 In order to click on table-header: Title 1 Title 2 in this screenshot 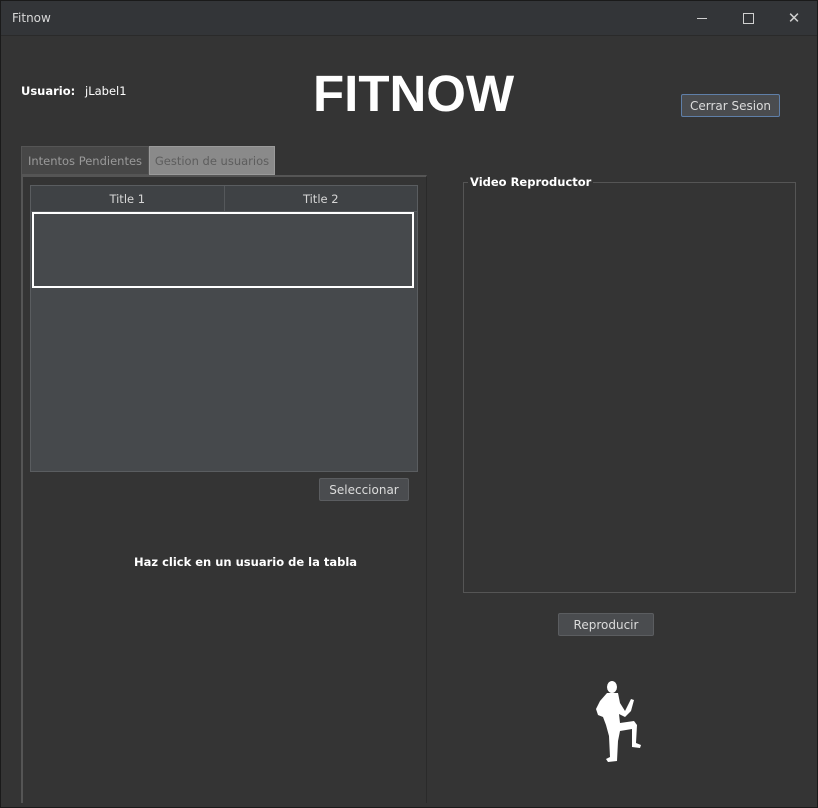, I will do `click(224, 199)`.